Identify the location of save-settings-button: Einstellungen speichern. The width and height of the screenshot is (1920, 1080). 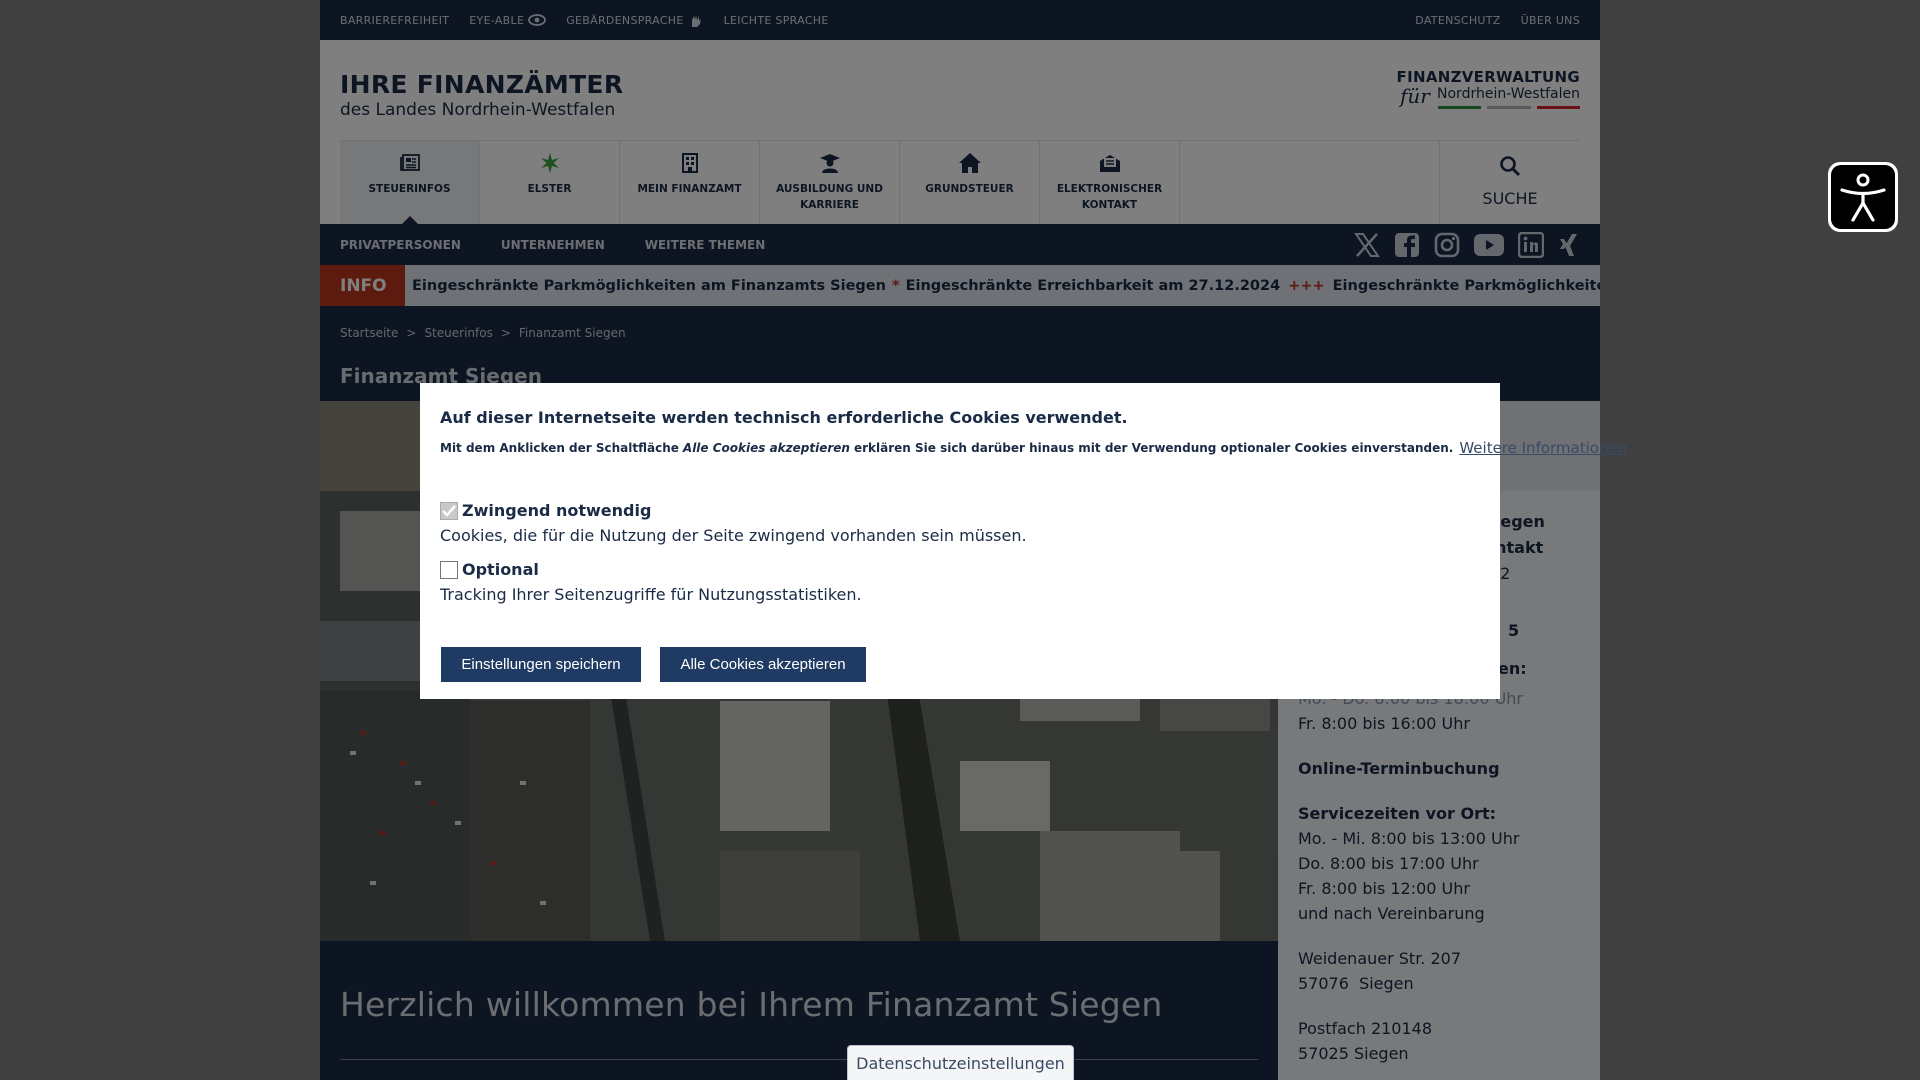
(541, 664).